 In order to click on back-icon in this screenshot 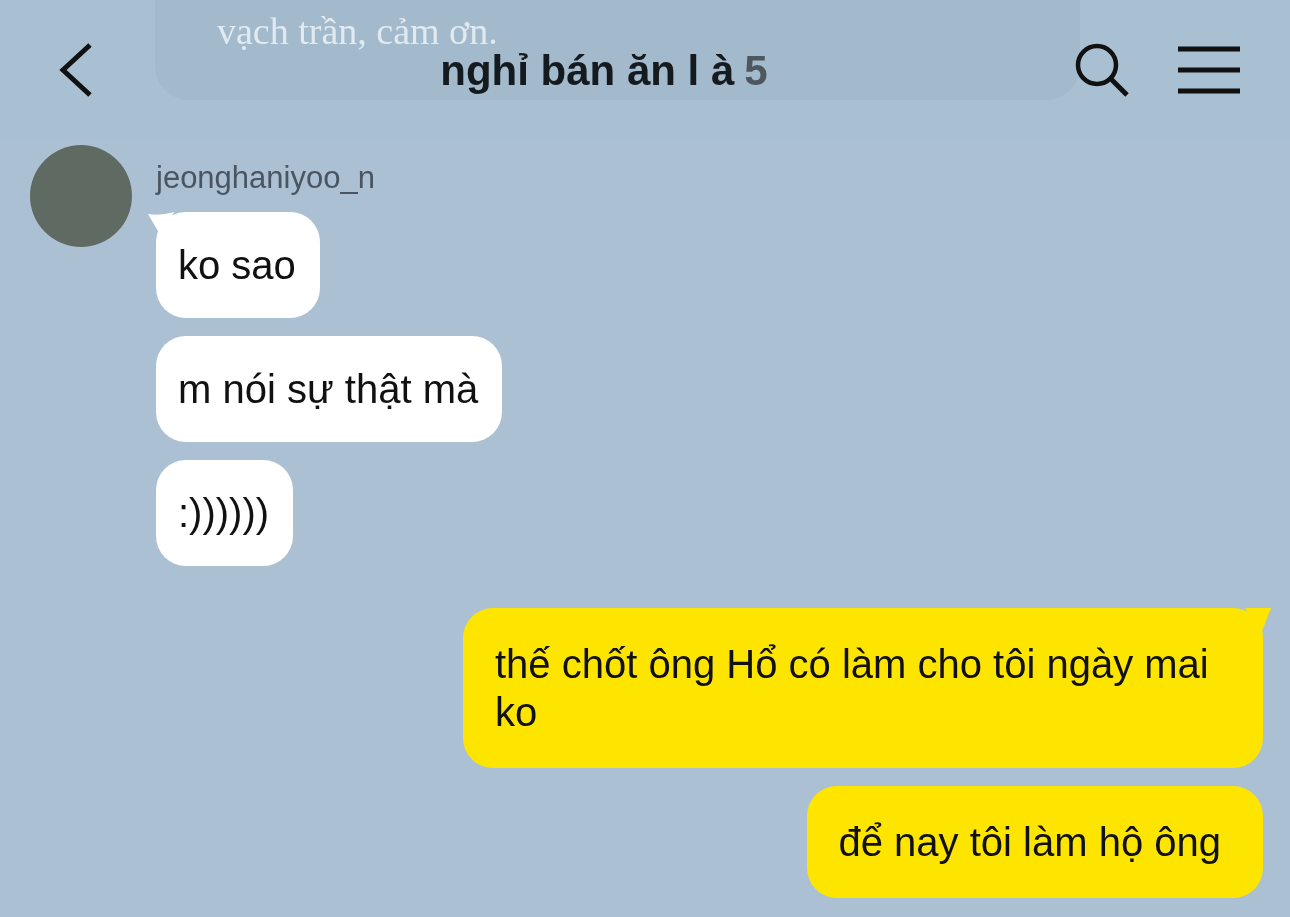, I will do `click(76, 70)`.